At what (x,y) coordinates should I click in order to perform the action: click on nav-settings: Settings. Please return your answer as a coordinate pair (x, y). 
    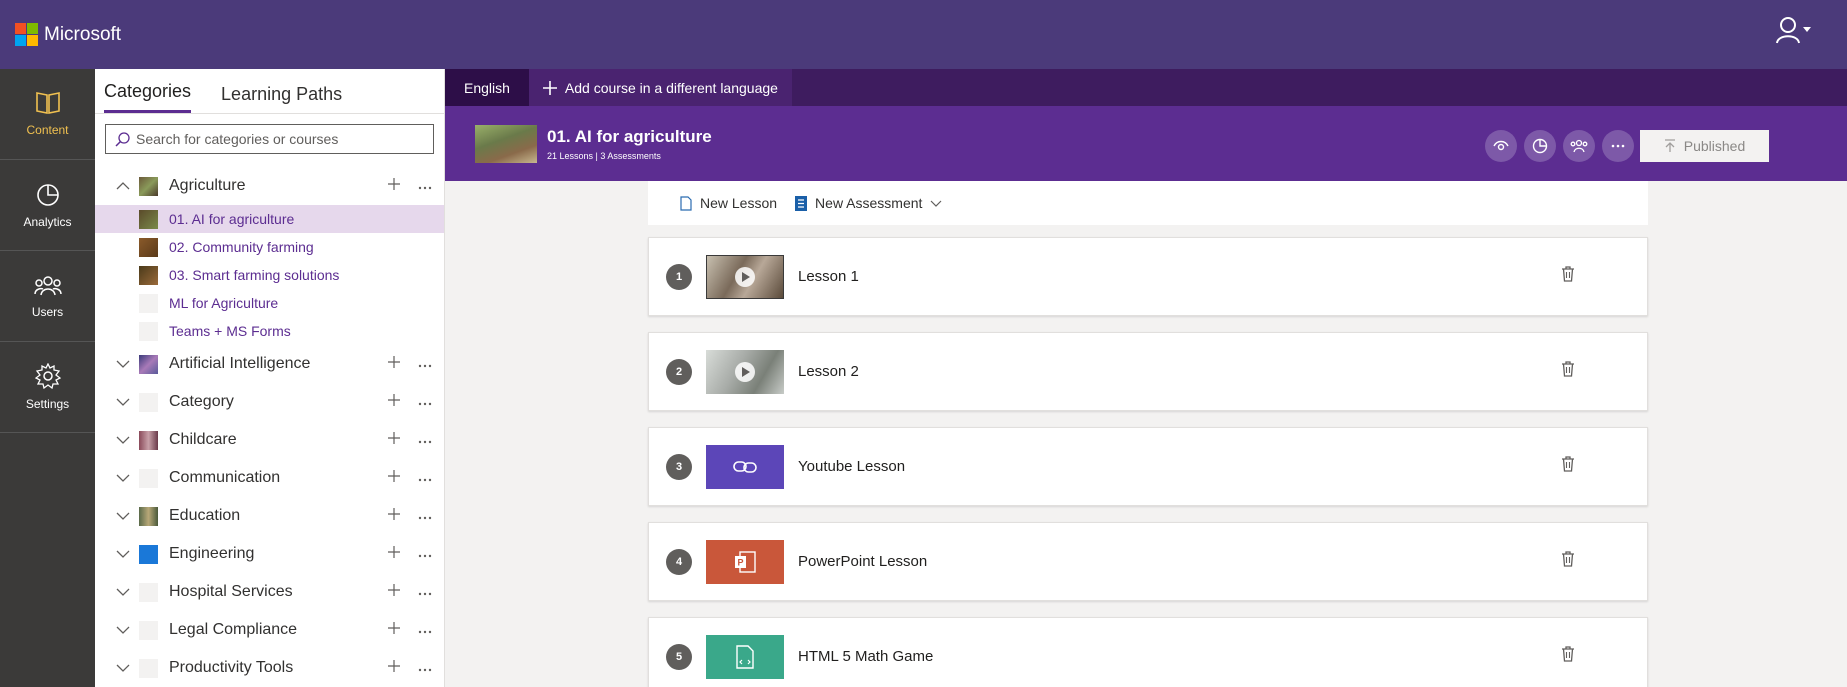
    Looking at the image, I should click on (47, 387).